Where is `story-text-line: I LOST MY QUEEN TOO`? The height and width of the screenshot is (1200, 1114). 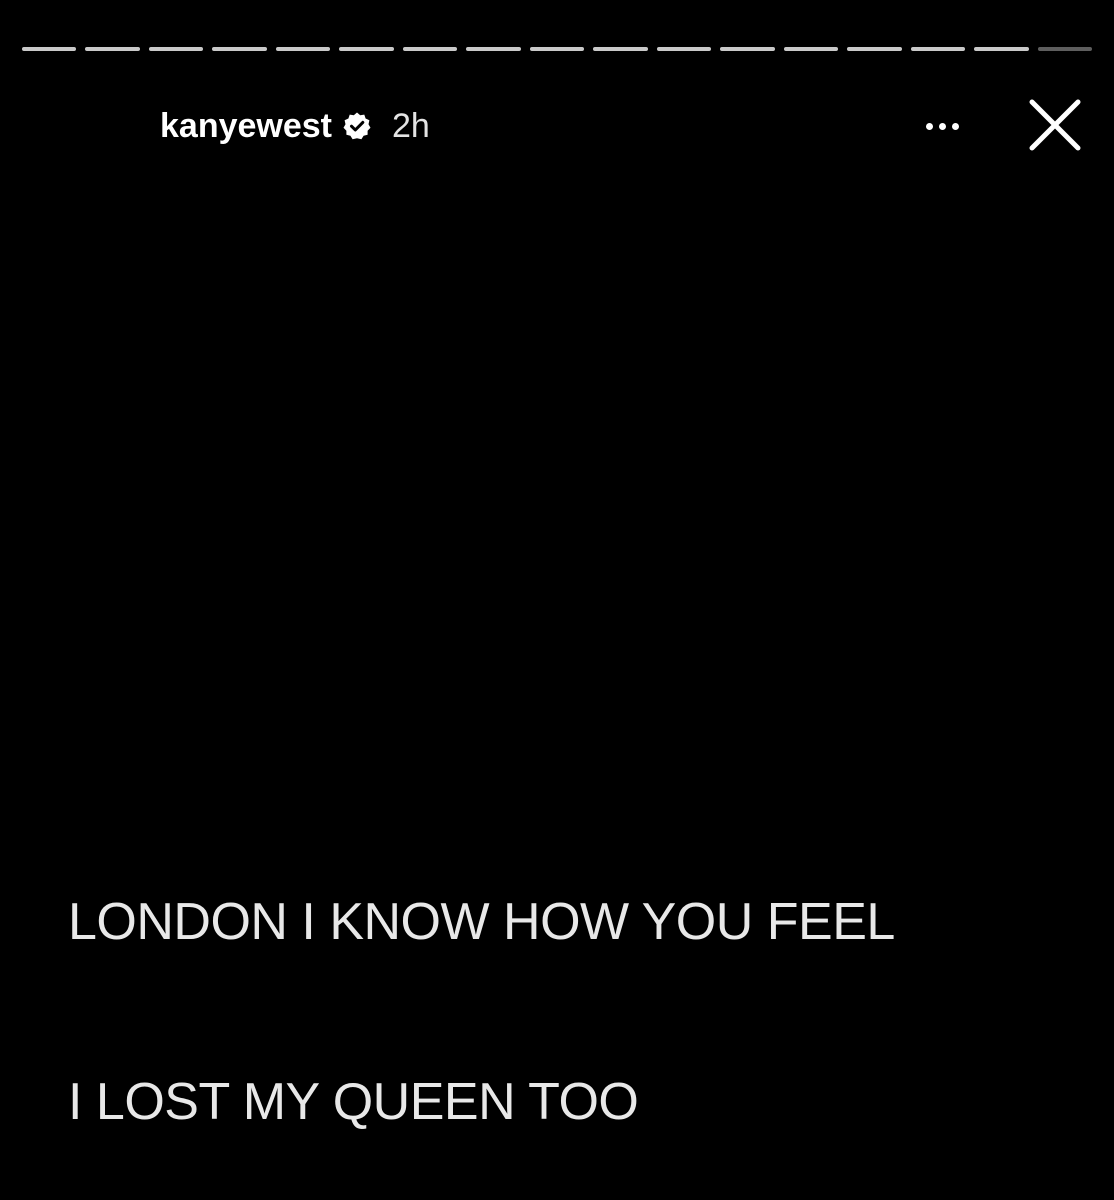 story-text-line: I LOST MY QUEEN TOO is located at coordinates (353, 1102).